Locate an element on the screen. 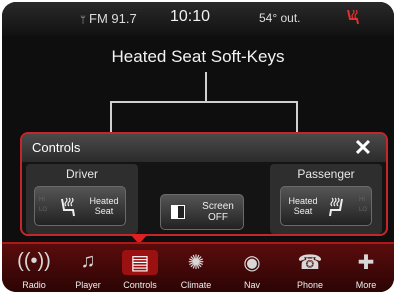 Image resolution: width=396 pixels, height=294 pixels. screen-off-button: Screen OFF is located at coordinates (202, 212).